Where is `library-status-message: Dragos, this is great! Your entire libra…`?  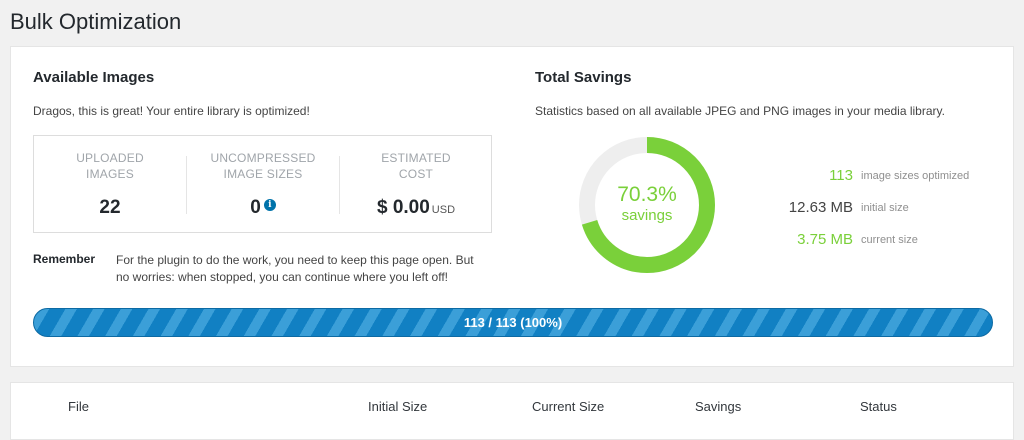 library-status-message: Dragos, this is great! Your entire libra… is located at coordinates (171, 111).